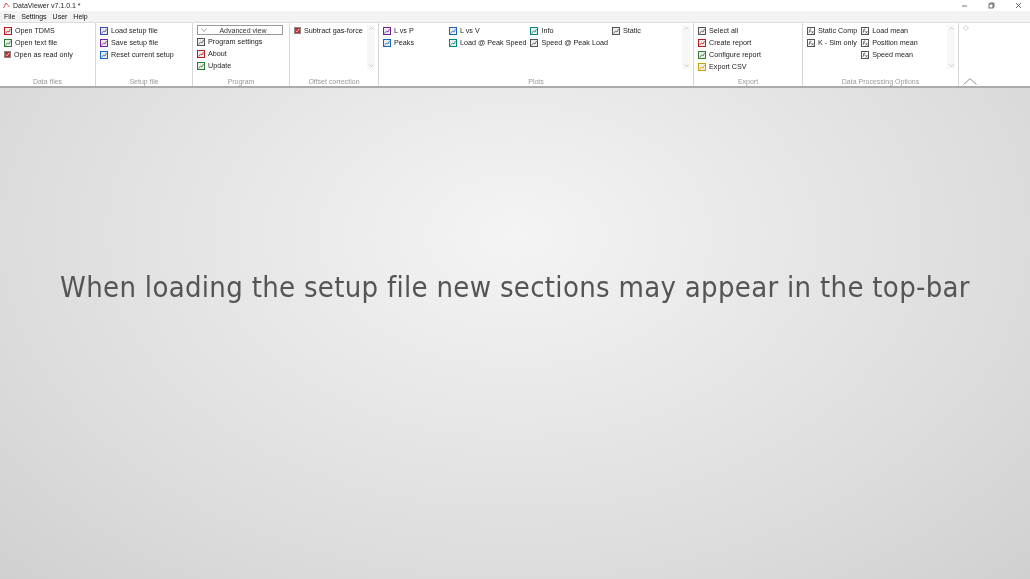  I want to click on info-message: When loading the setup file new sections may appear in the top-bar, so click(515, 288).